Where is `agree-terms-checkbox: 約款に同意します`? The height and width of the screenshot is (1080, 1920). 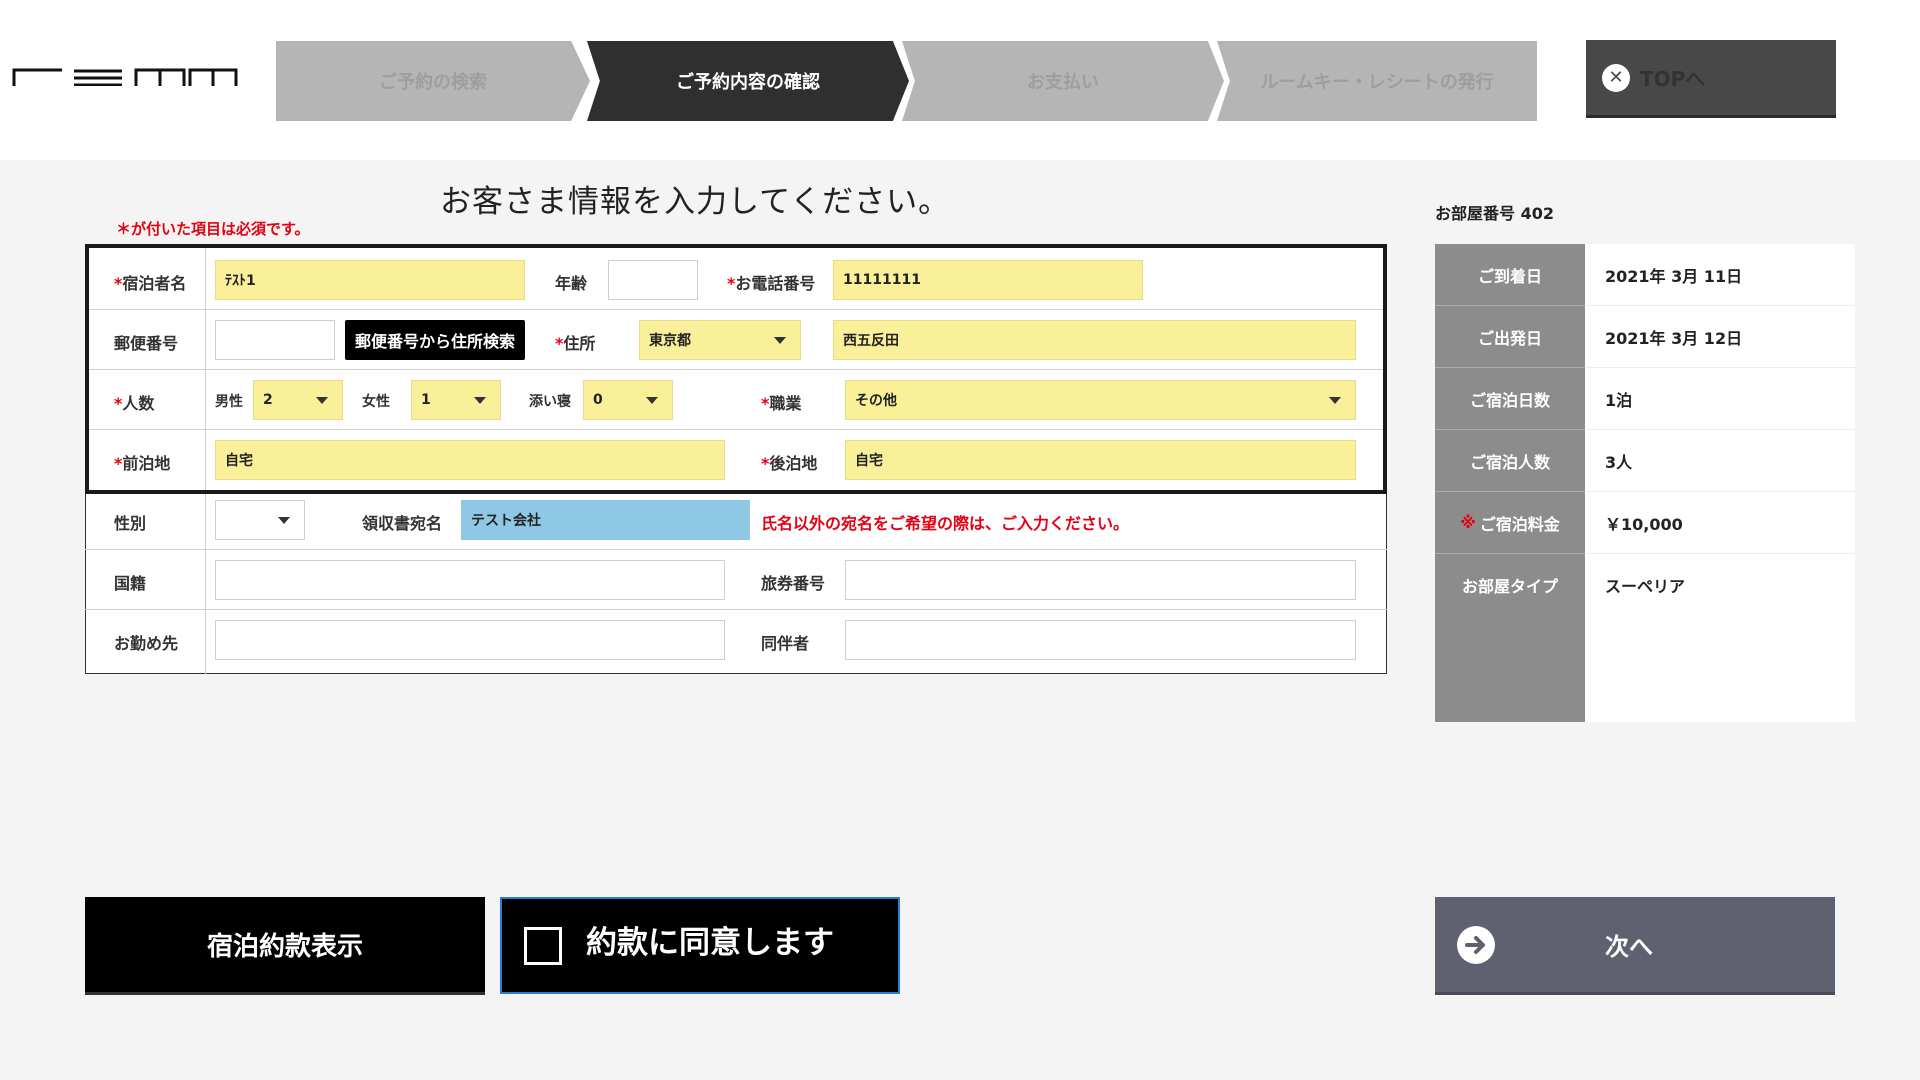
agree-terms-checkbox: 約款に同意します is located at coordinates (700, 945).